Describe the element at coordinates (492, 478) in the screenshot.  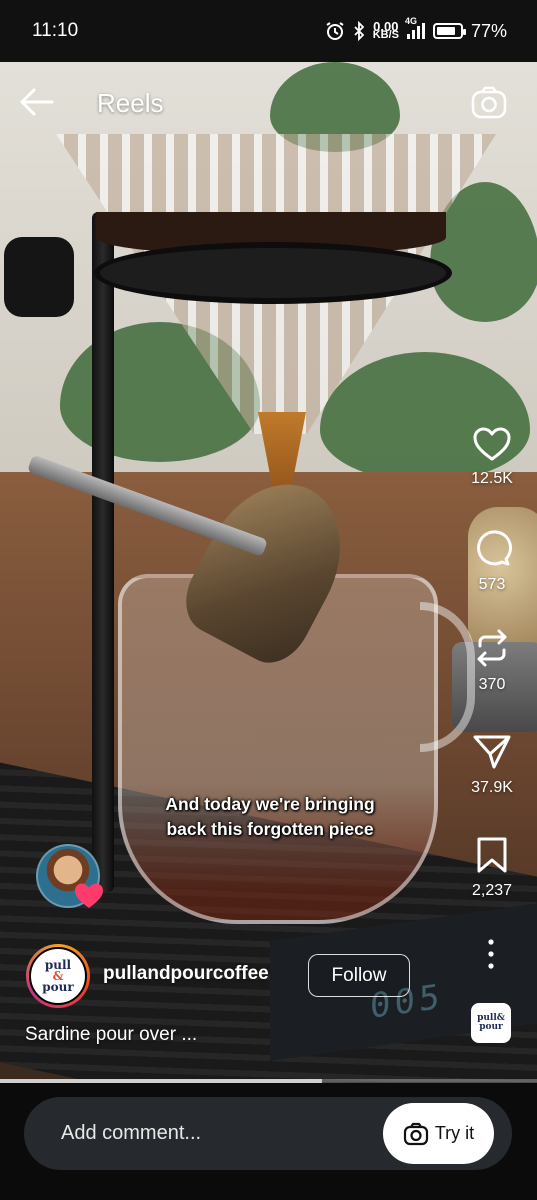
I see `like-count: 12.5K` at that location.